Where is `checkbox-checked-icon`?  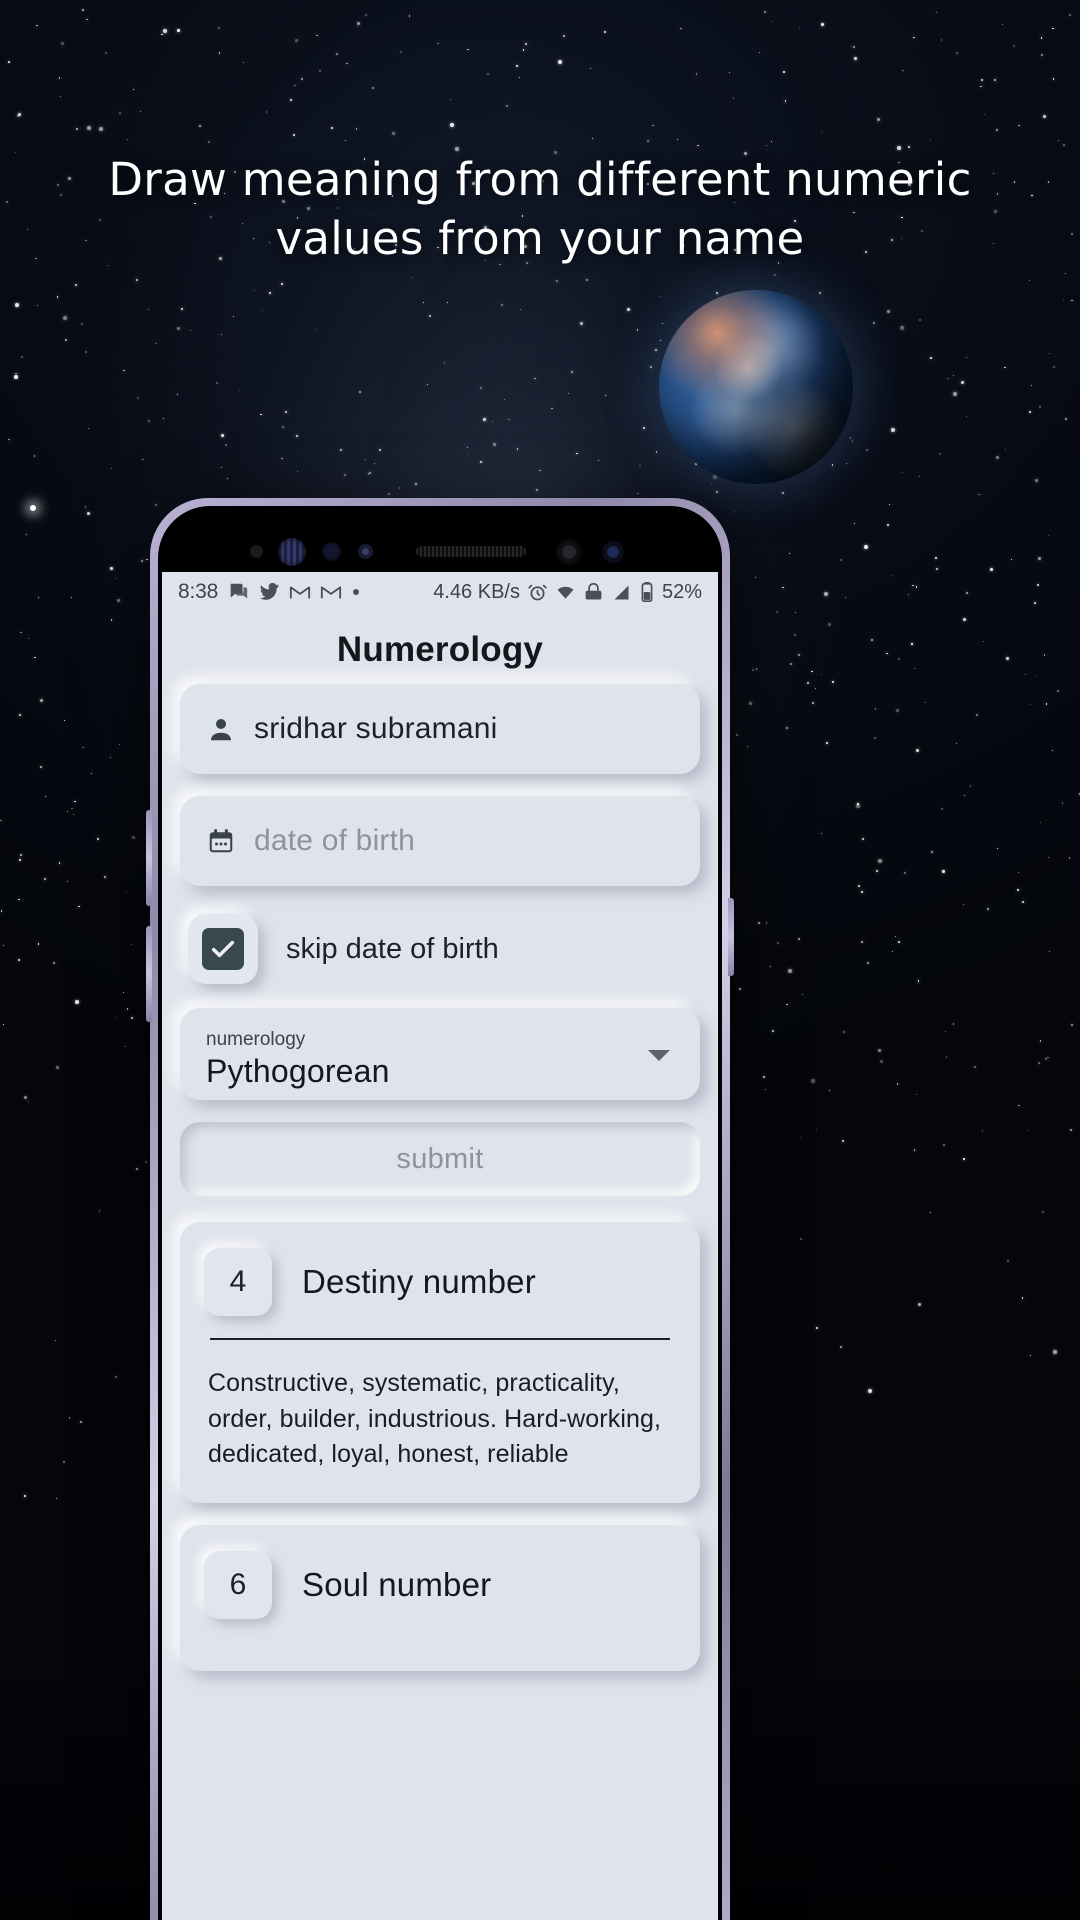 checkbox-checked-icon is located at coordinates (223, 949).